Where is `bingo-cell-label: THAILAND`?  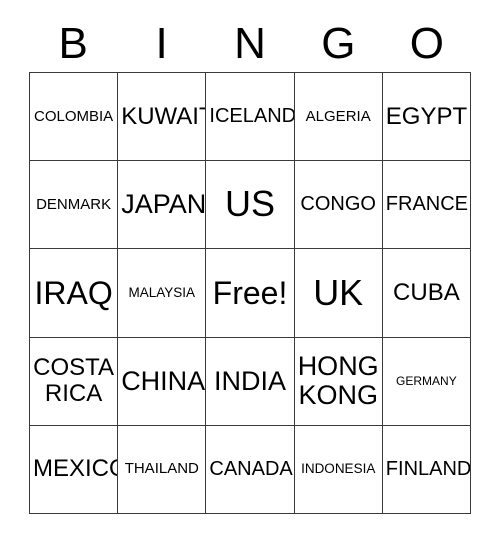
bingo-cell-label: THAILAND is located at coordinates (161, 469).